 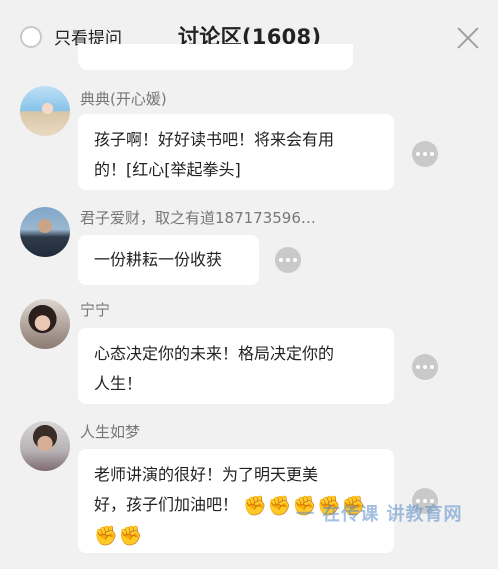 I want to click on comment-text-line: 孩子啊！好好读书吧！将来会有用, so click(x=214, y=139).